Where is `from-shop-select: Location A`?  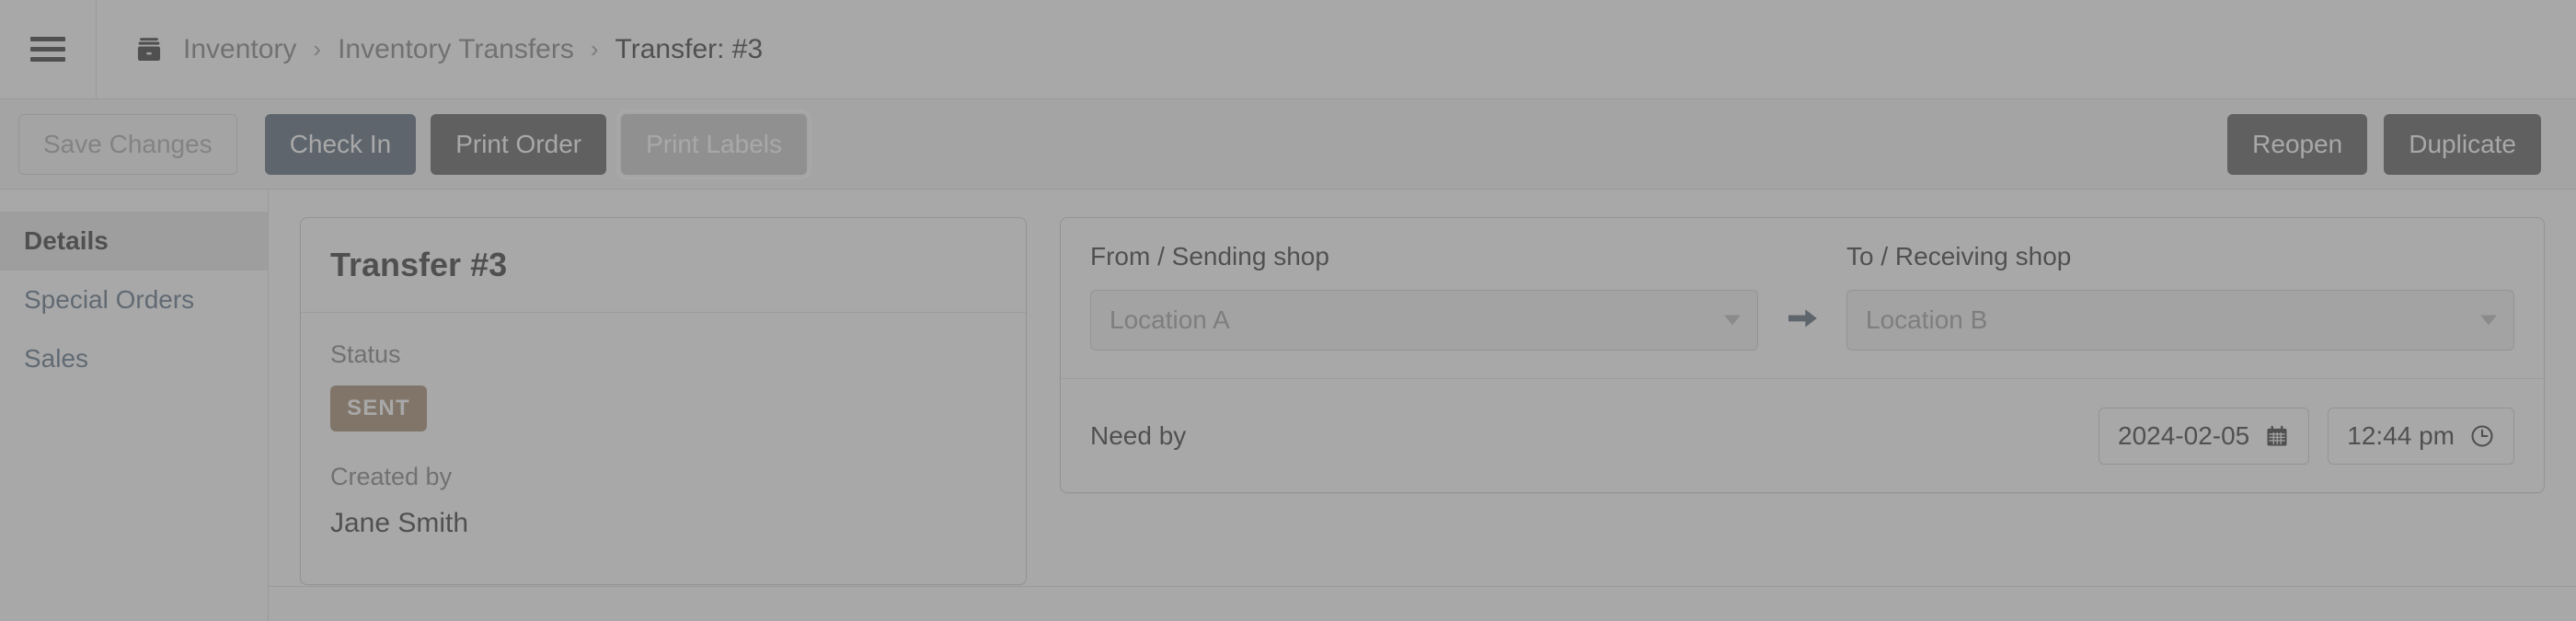
from-shop-select: Location A is located at coordinates (1424, 320).